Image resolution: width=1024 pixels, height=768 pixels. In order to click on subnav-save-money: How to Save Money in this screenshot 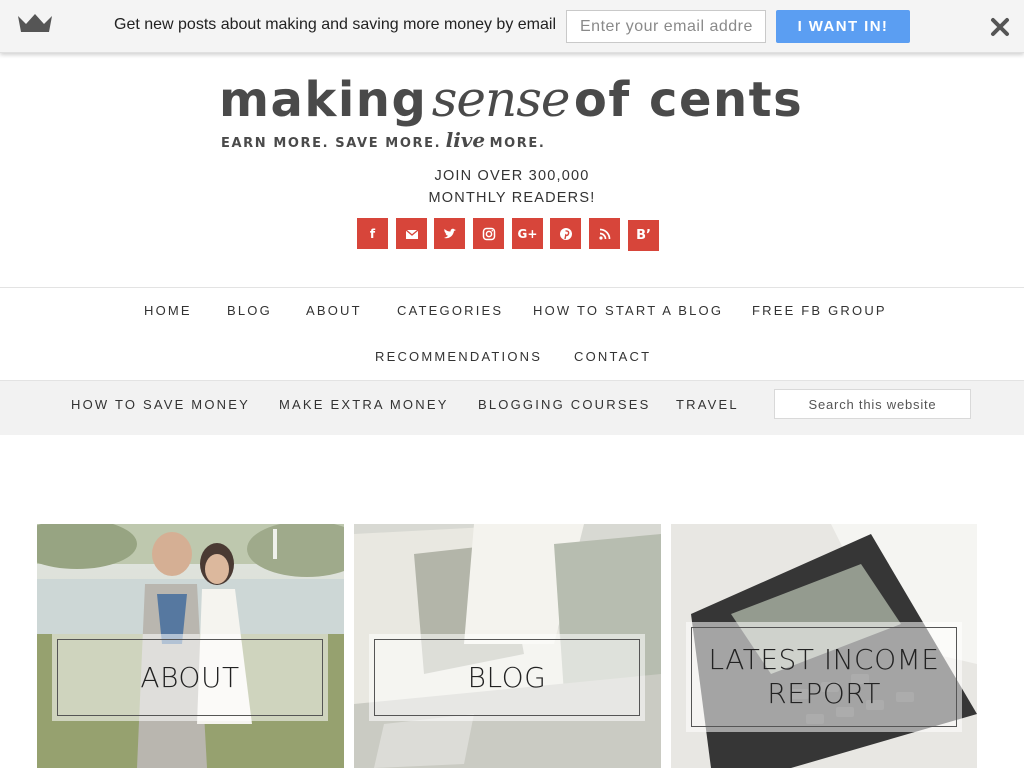, I will do `click(160, 404)`.